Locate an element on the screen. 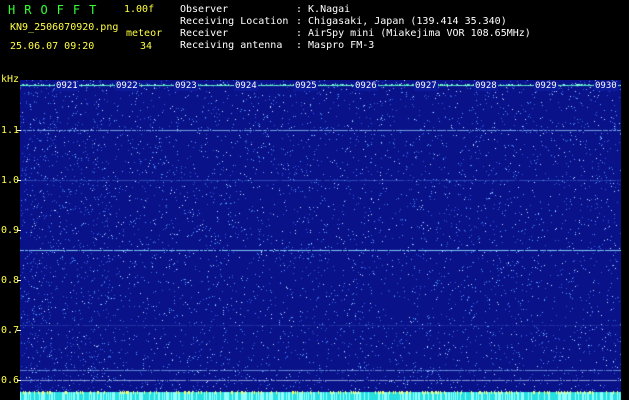  time-tick-label: 0925 is located at coordinates (306, 86).